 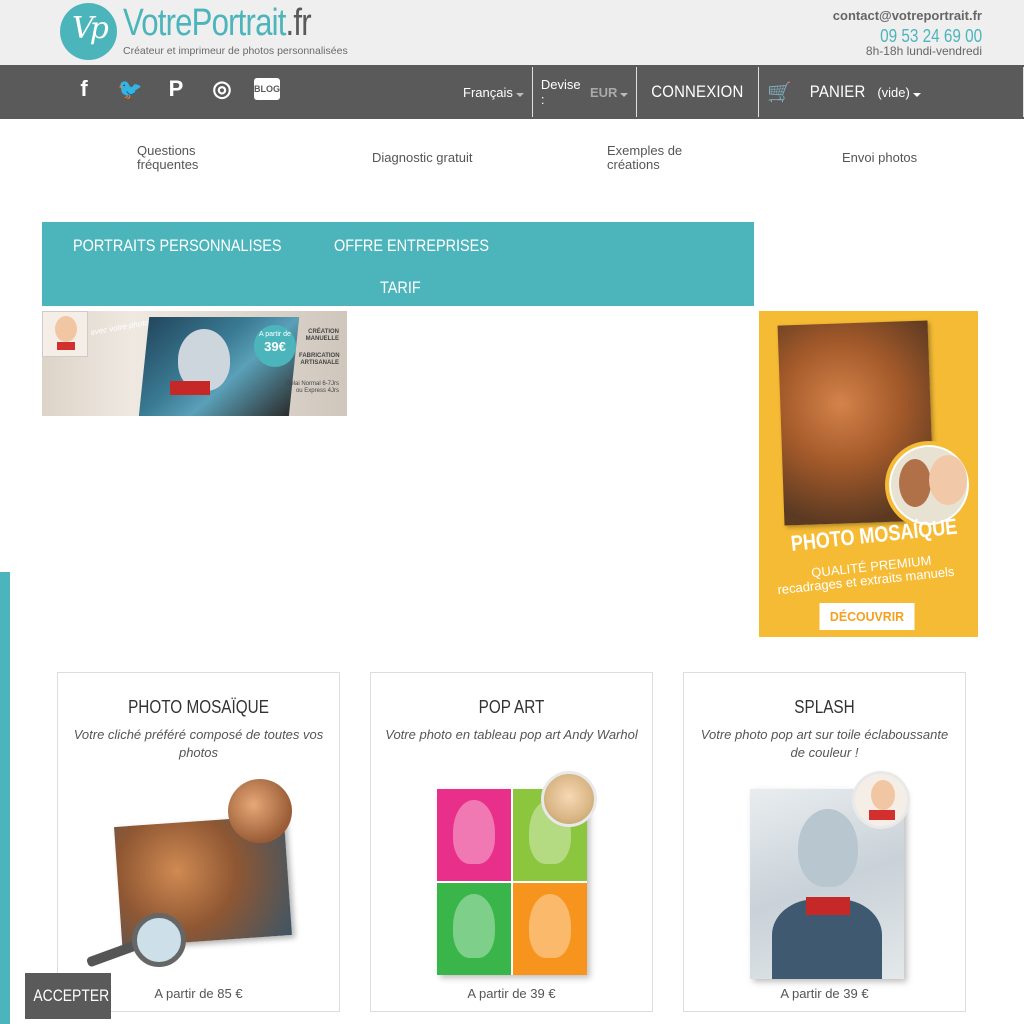 I want to click on banner-handwriting: avec votre photo, so click(x=119, y=327).